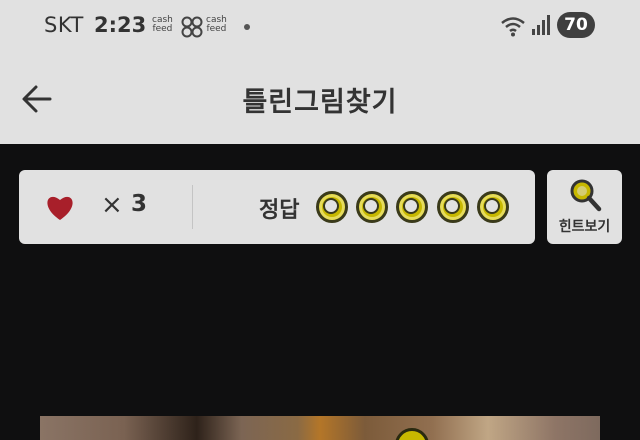 This screenshot has height=440, width=640. Describe the element at coordinates (192, 207) in the screenshot. I see `divider` at that location.